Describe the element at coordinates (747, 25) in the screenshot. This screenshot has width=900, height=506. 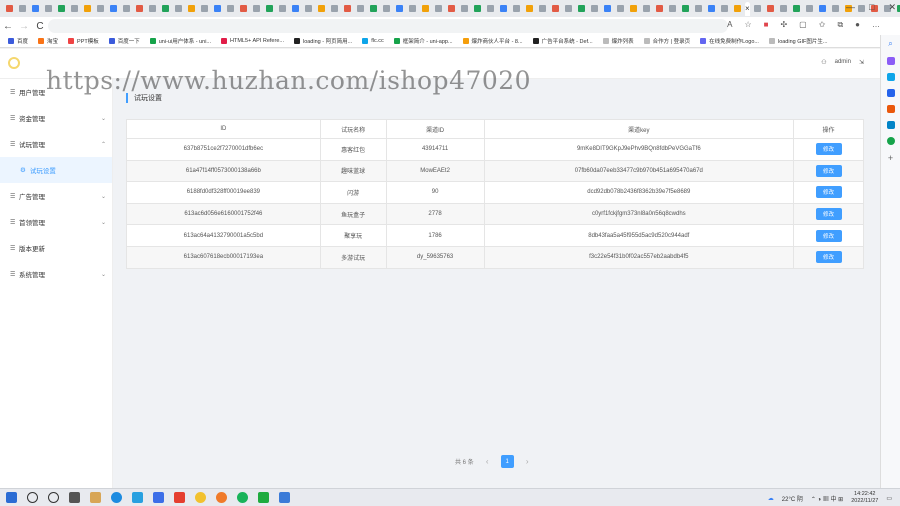
I see `favorite-star-icon: ☆` at that location.